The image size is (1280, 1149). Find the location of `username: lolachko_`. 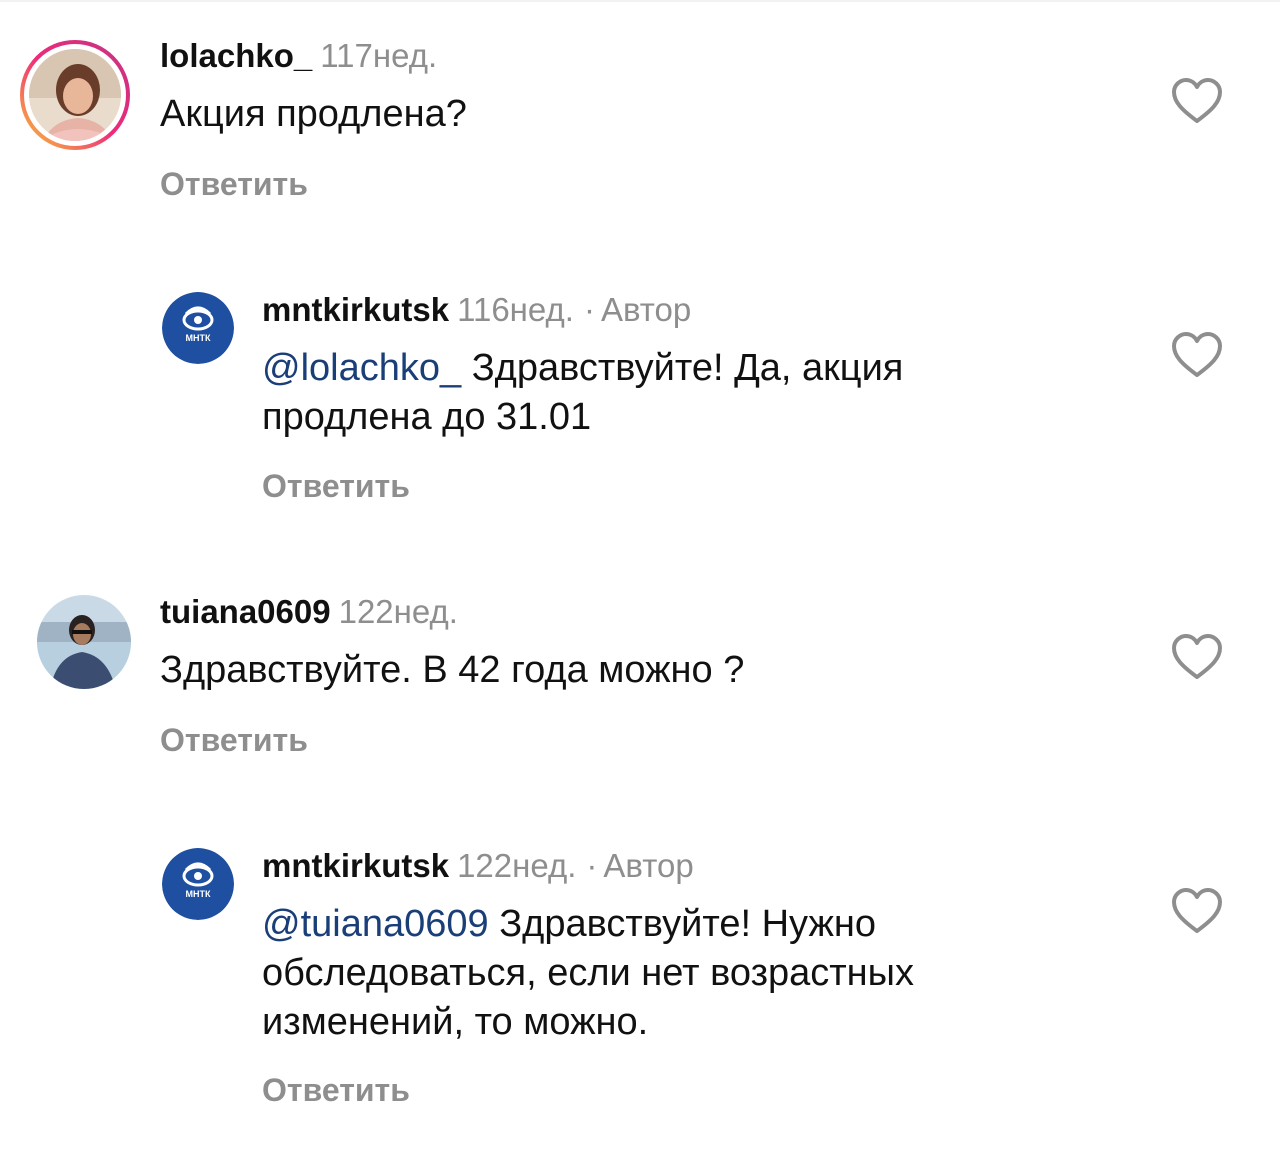

username: lolachko_ is located at coordinates (236, 55).